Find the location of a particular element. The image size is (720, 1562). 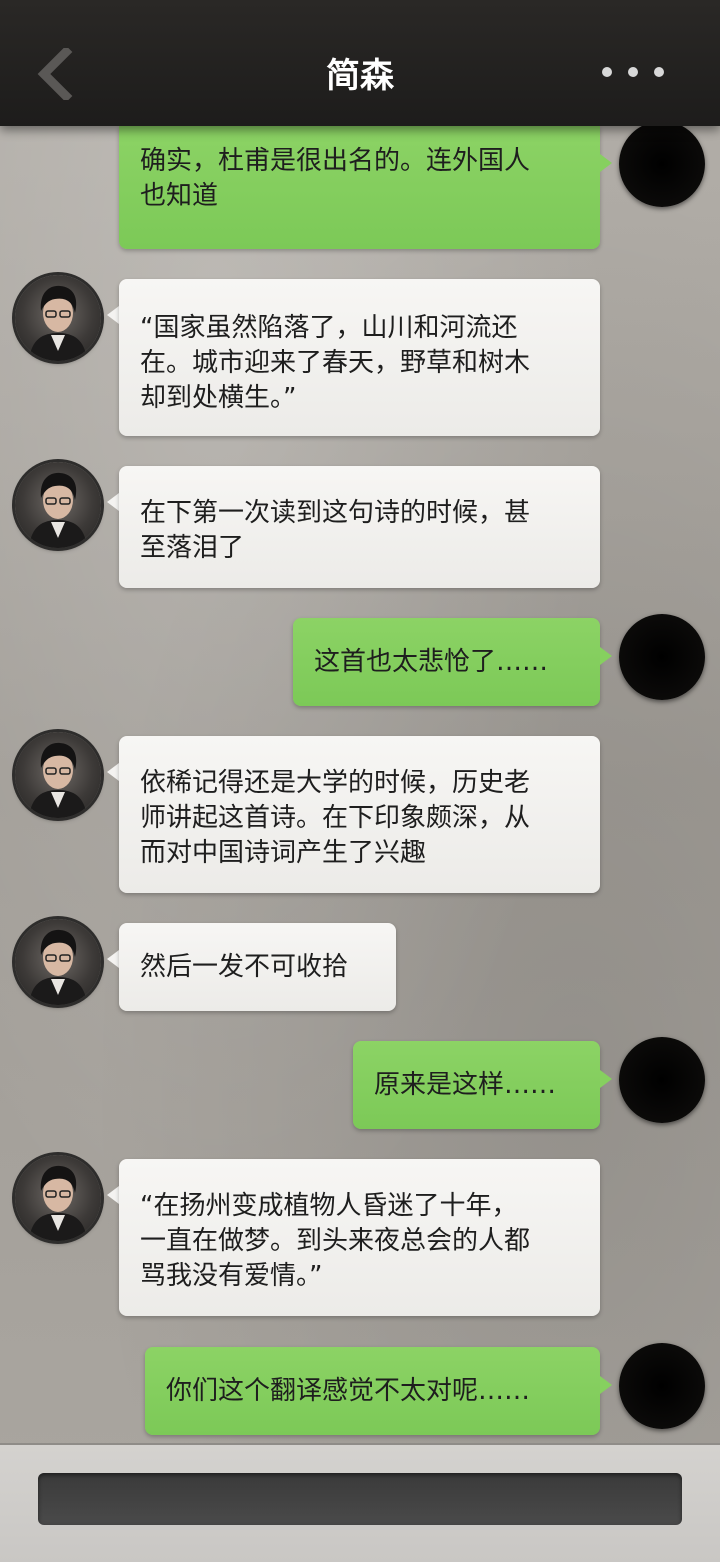

more-button is located at coordinates (636, 73).